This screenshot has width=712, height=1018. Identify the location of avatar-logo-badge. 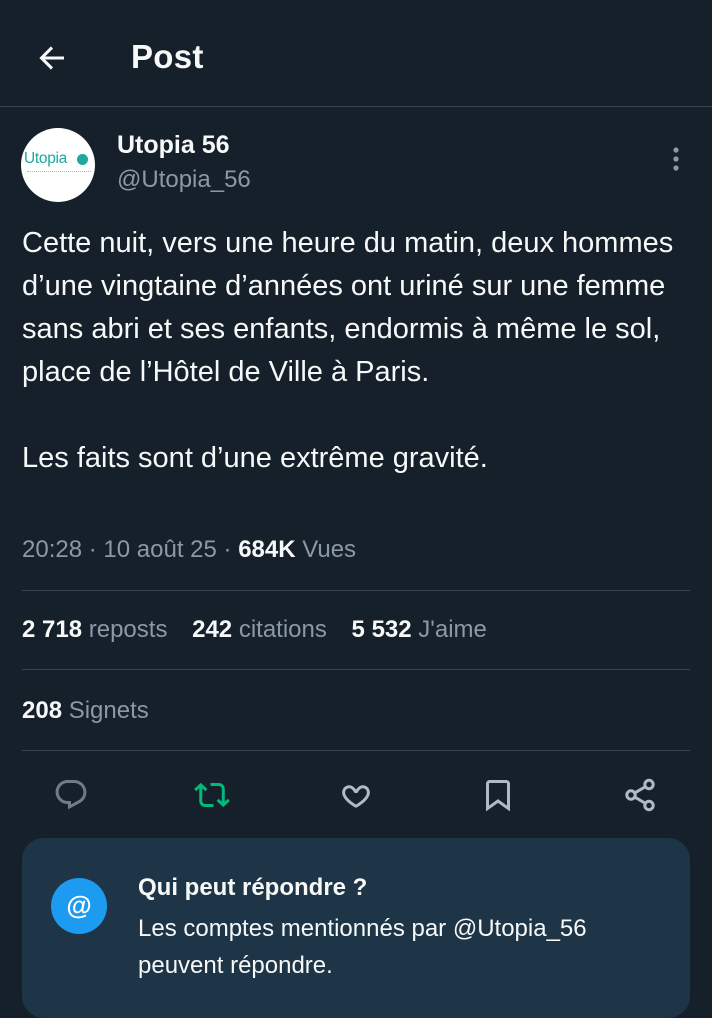
(82, 159).